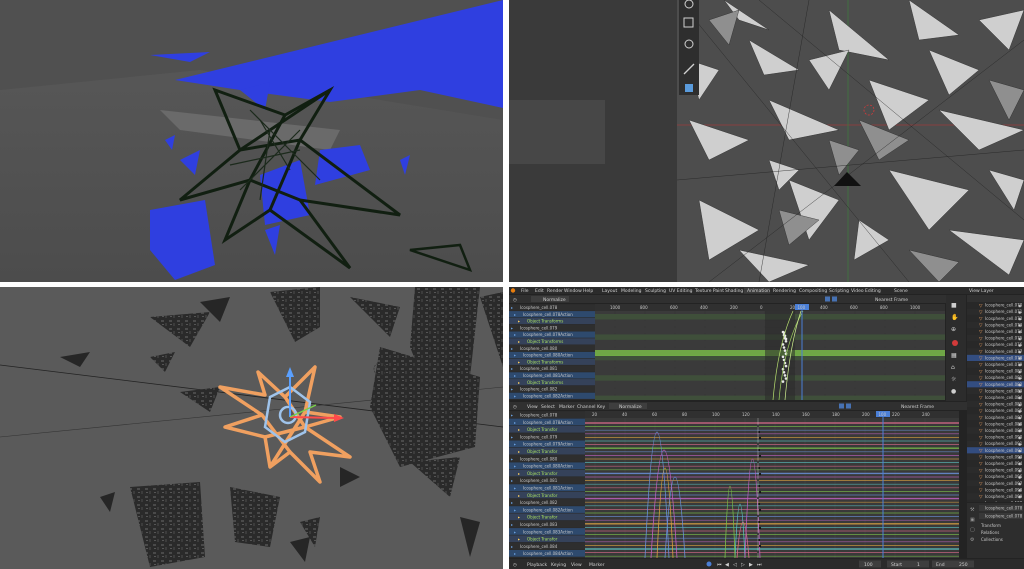 This screenshot has width=1024, height=569. I want to click on props-data-name: Icosphere_cell.078, so click(1004, 516).